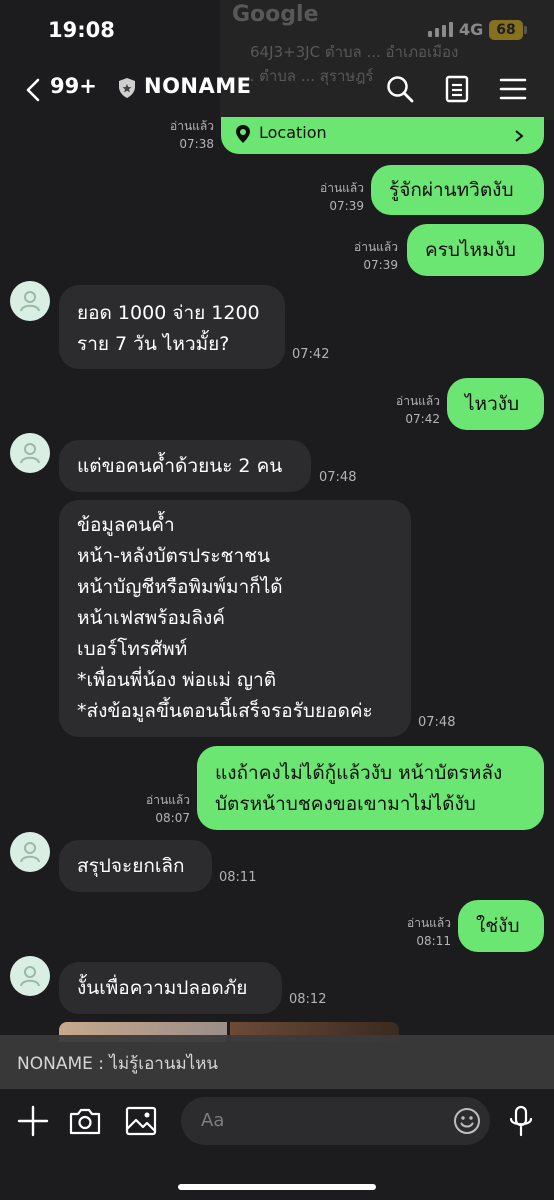 The height and width of the screenshot is (1200, 554). Describe the element at coordinates (118, 1064) in the screenshot. I see `preview-text: NONAME : ไม่รู้เอานมไหน` at that location.